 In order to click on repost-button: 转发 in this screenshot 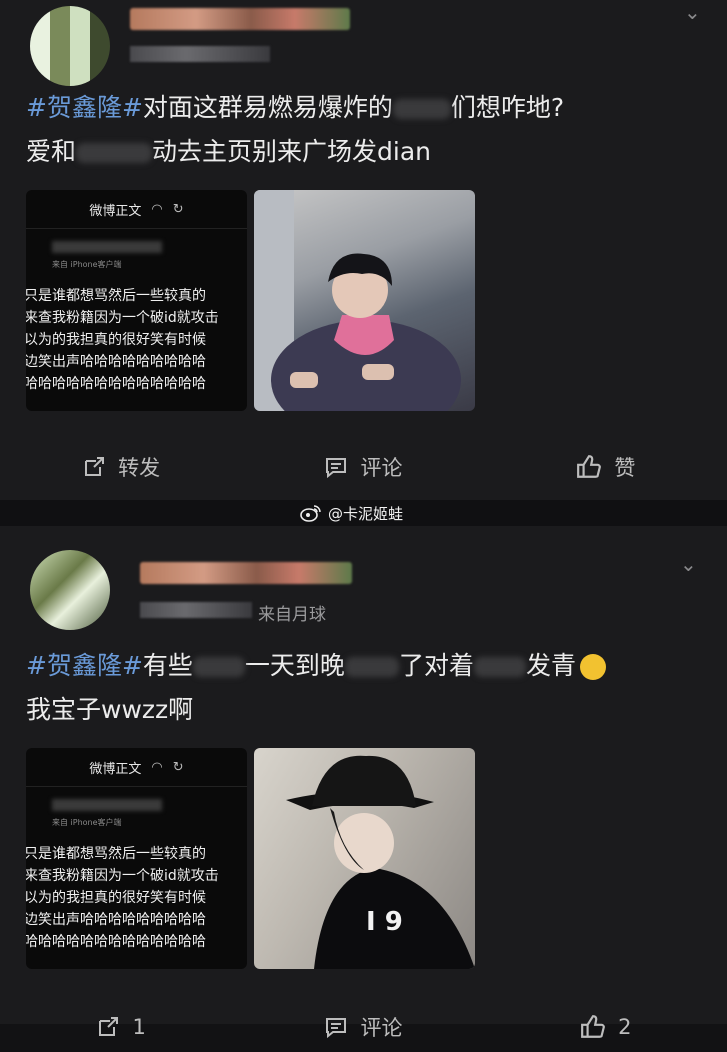, I will do `click(121, 467)`.